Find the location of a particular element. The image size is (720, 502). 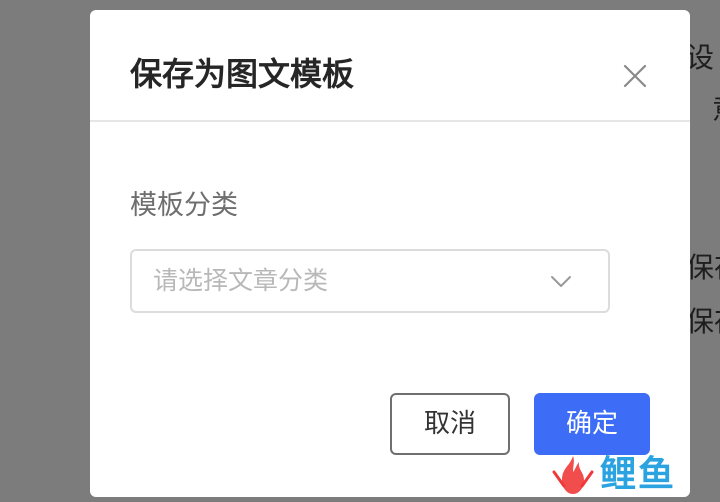

chevron-down-icon is located at coordinates (561, 281).